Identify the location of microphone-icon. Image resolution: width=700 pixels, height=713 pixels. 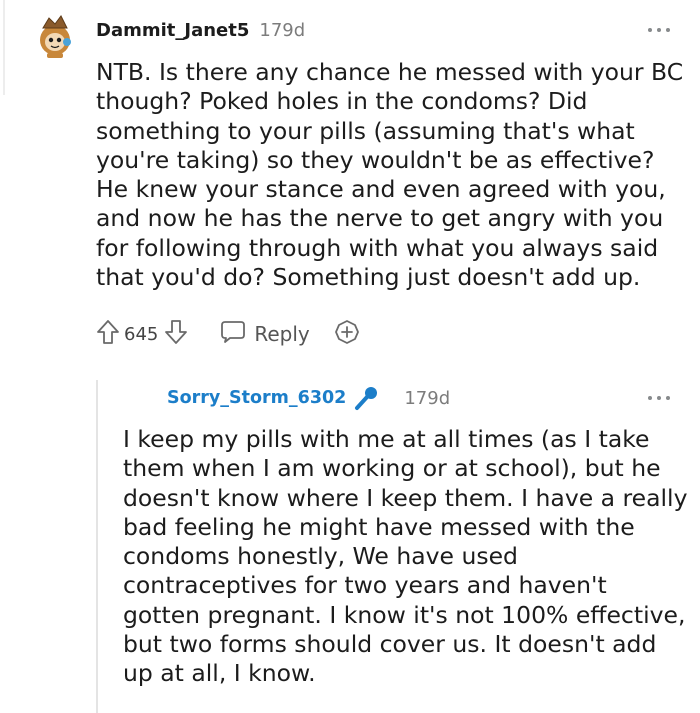
(367, 398).